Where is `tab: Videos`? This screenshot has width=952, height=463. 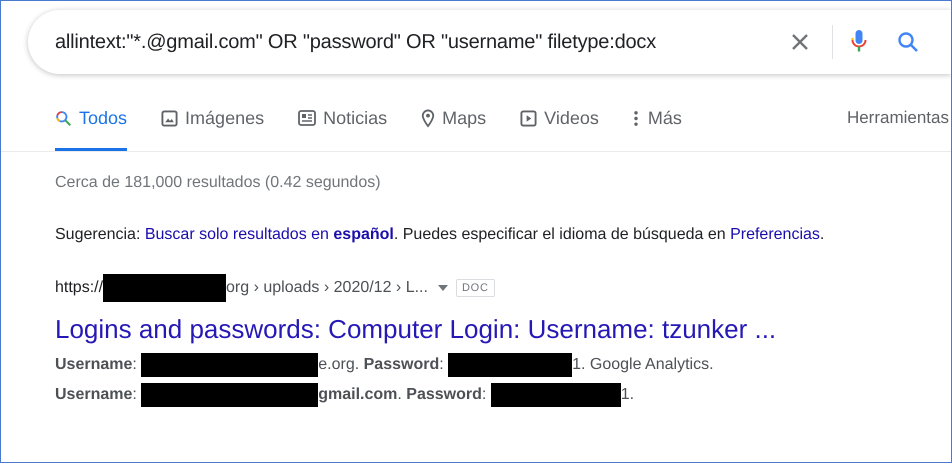
tab: Videos is located at coordinates (559, 122).